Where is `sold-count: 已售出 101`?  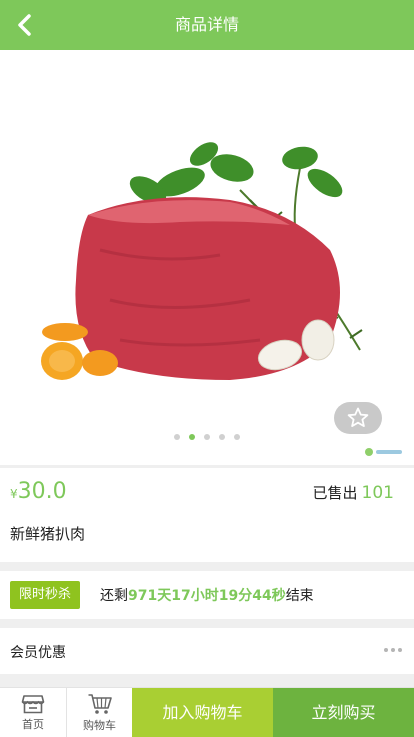 sold-count: 已售出 101 is located at coordinates (353, 492).